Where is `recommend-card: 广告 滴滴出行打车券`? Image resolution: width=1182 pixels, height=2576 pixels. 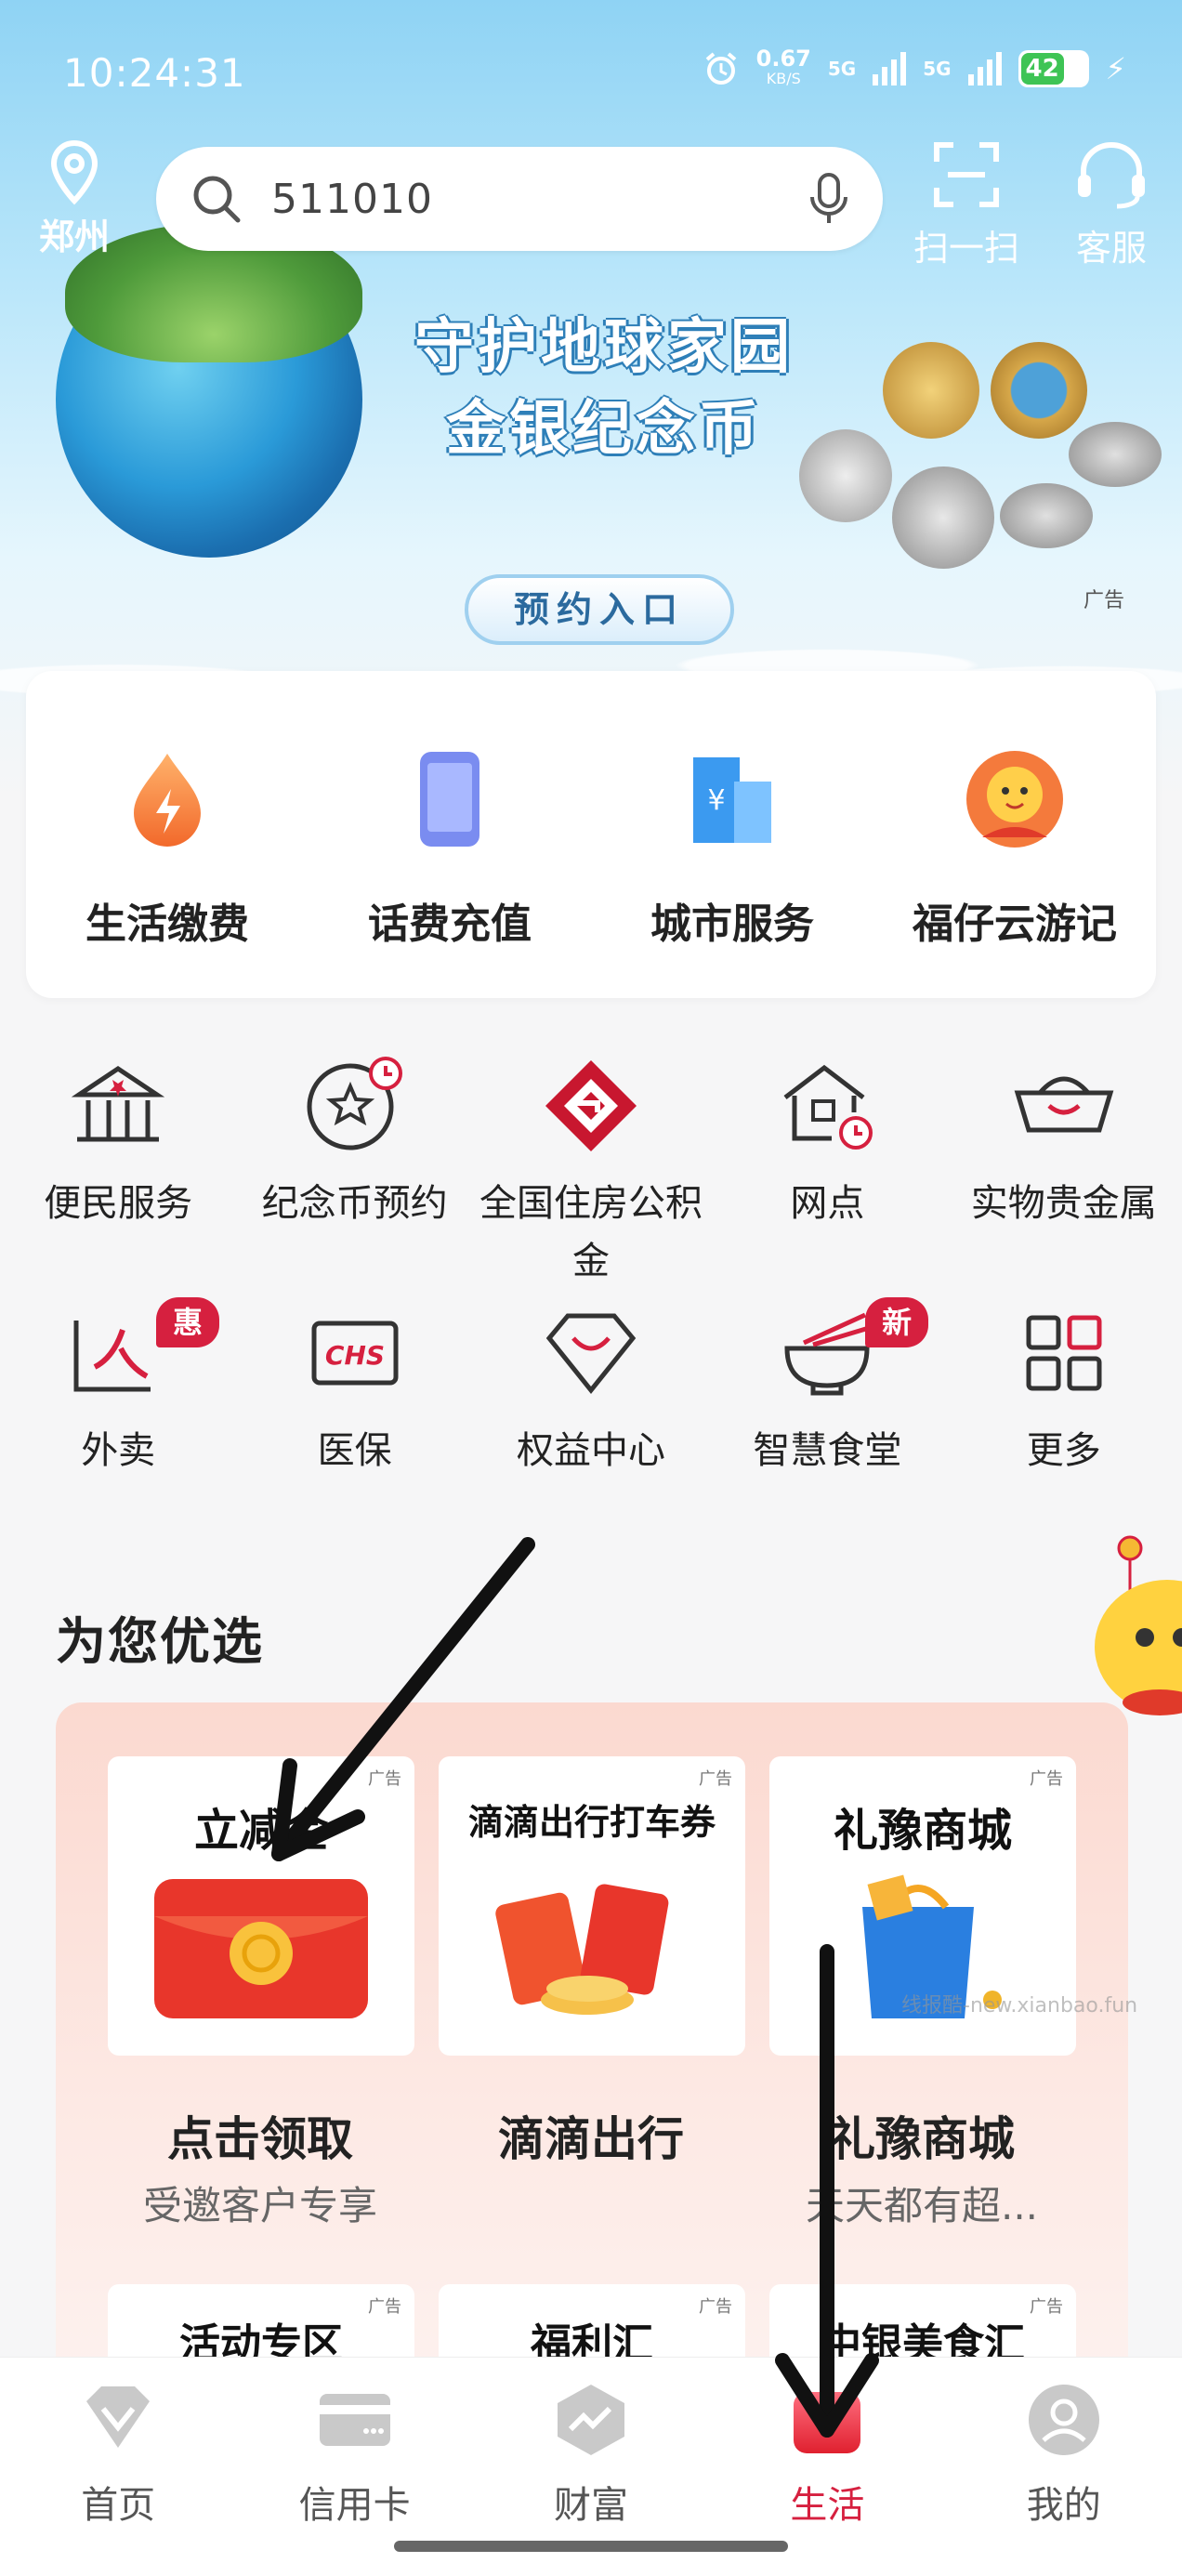 recommend-card: 广告 滴滴出行打车券 is located at coordinates (592, 1906).